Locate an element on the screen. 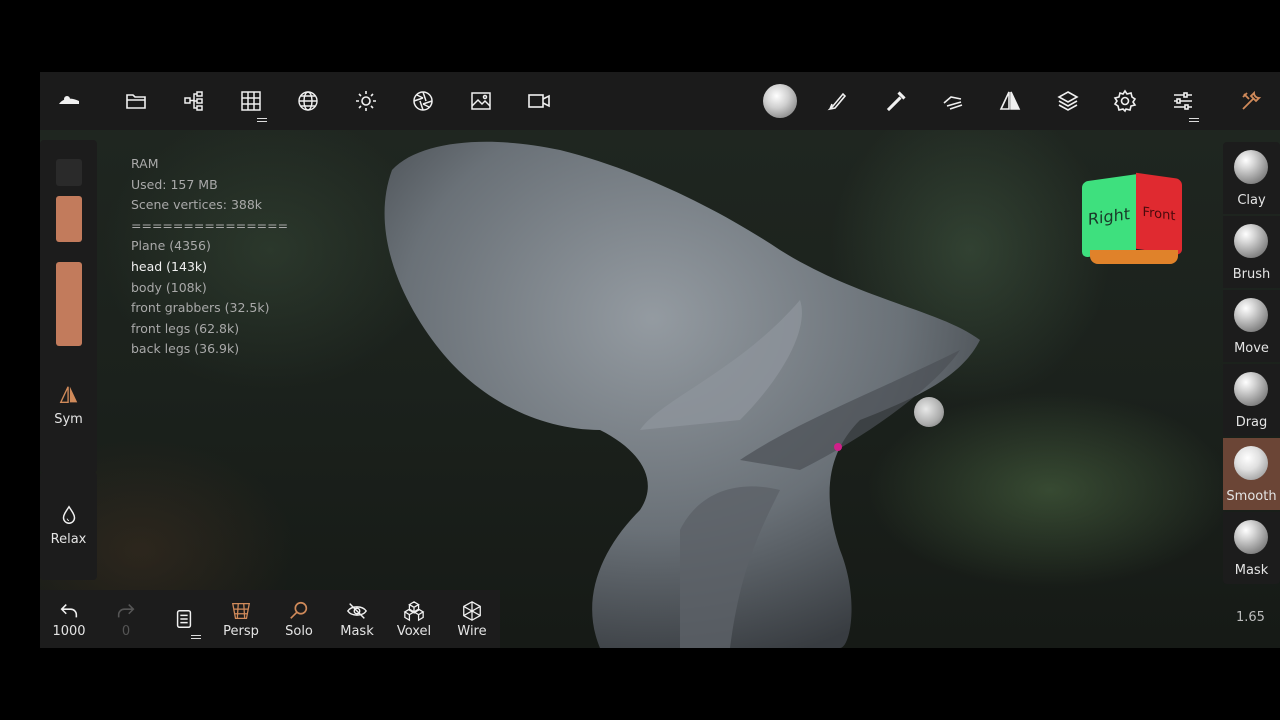 The width and height of the screenshot is (1280, 720). left-slider-panel: Sym is located at coordinates (68, 306).